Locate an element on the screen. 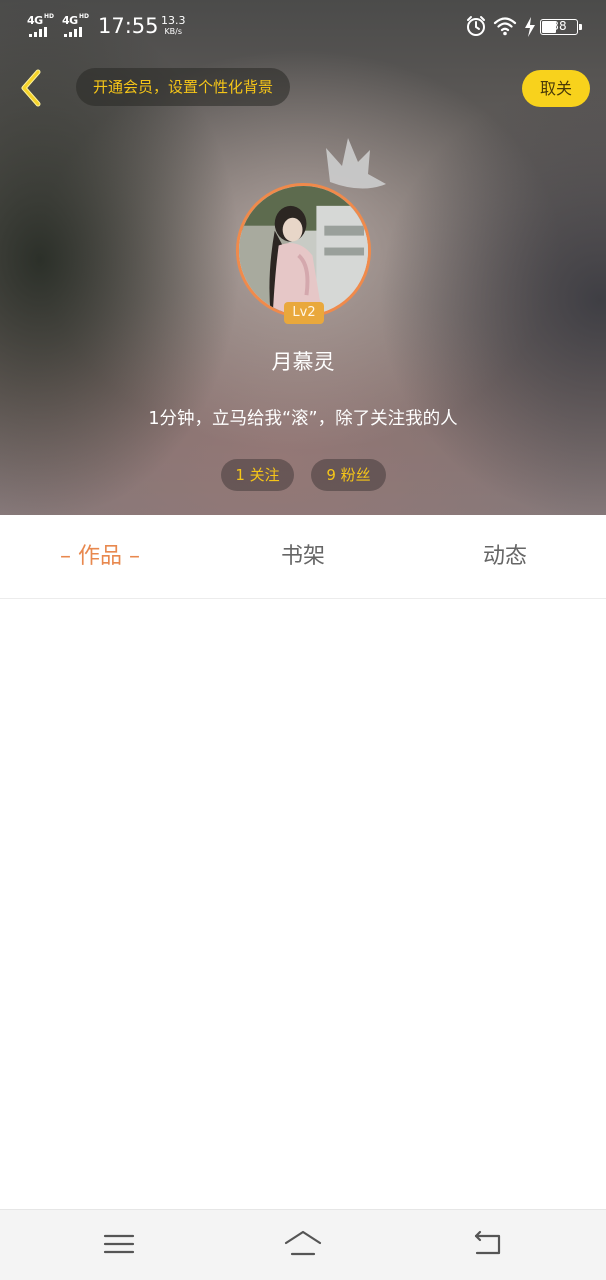  network-type-1: 4G is located at coordinates (35, 20).